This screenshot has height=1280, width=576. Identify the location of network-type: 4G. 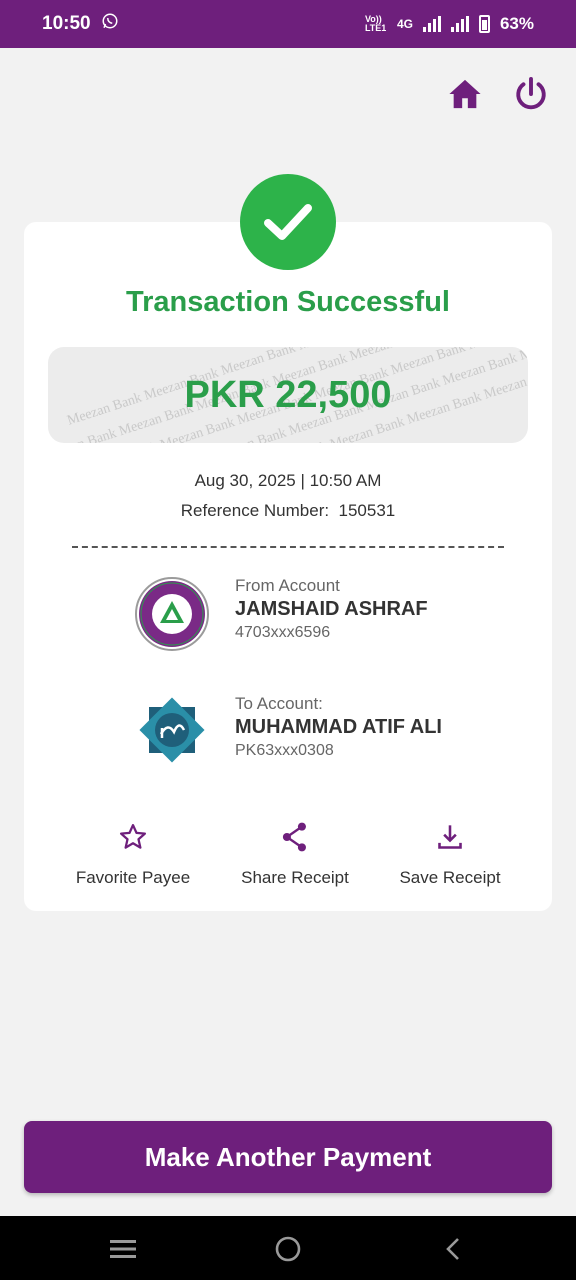
(404, 24).